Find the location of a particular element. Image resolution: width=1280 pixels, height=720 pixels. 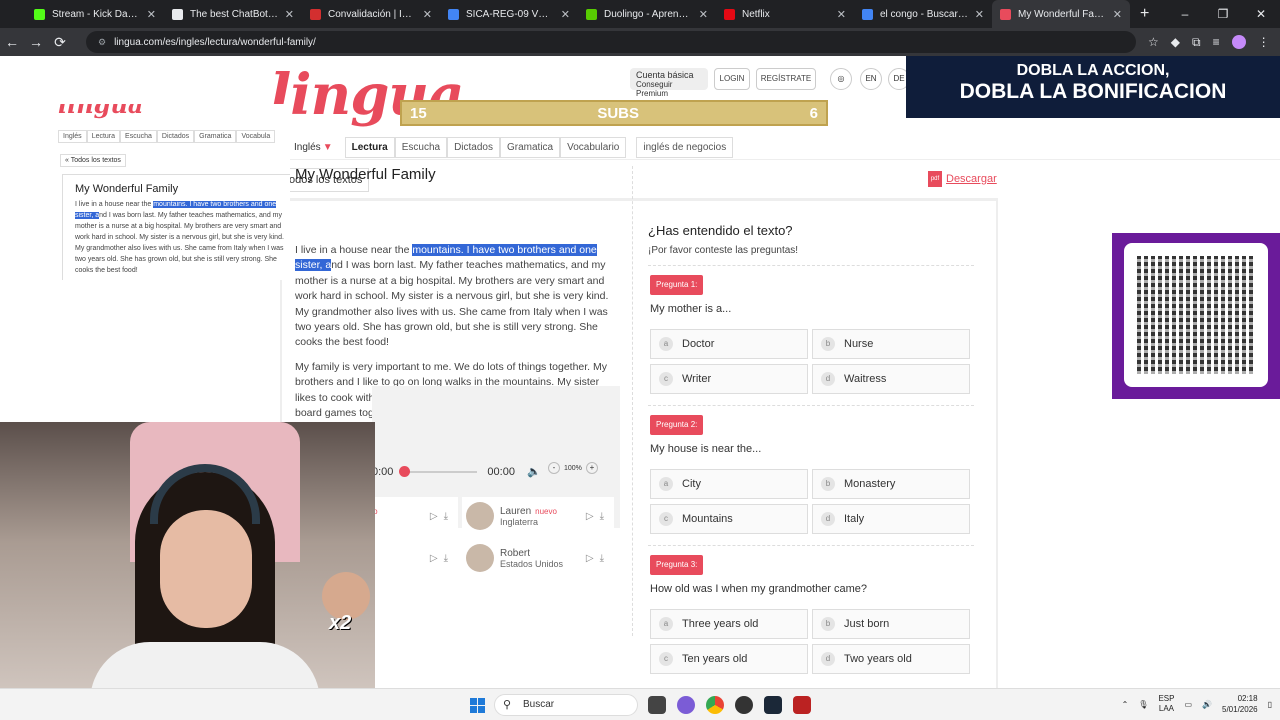

question-tag: Pregunta 2: is located at coordinates (677, 425).